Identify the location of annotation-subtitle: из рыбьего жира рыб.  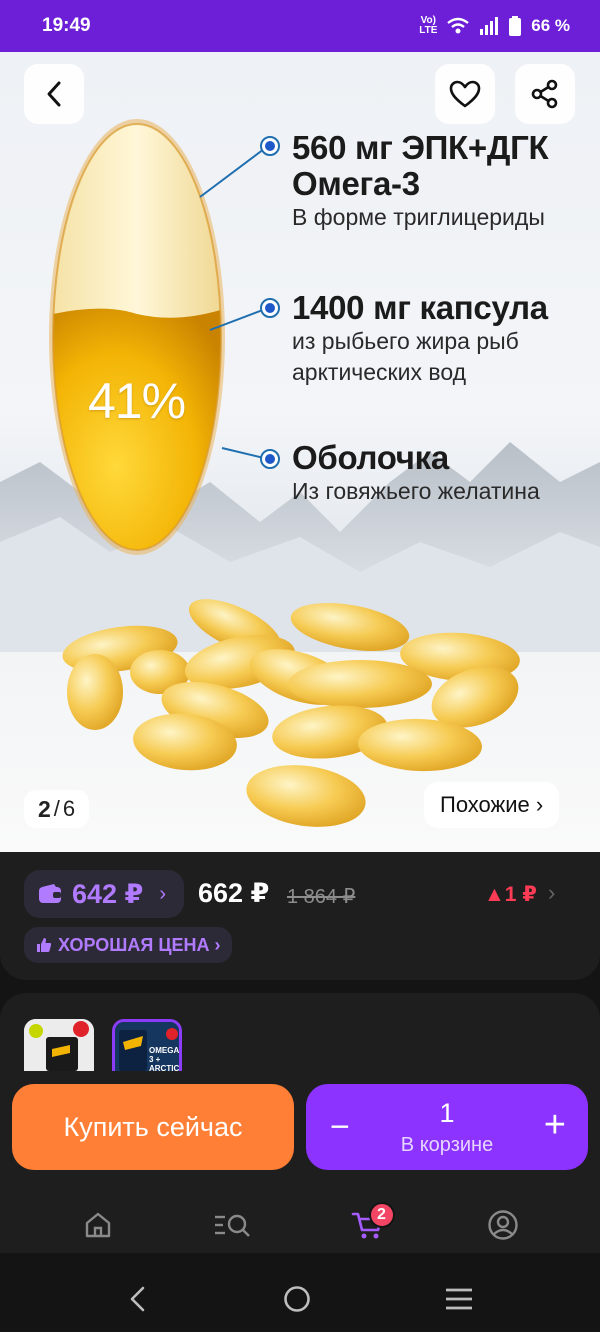
(405, 341).